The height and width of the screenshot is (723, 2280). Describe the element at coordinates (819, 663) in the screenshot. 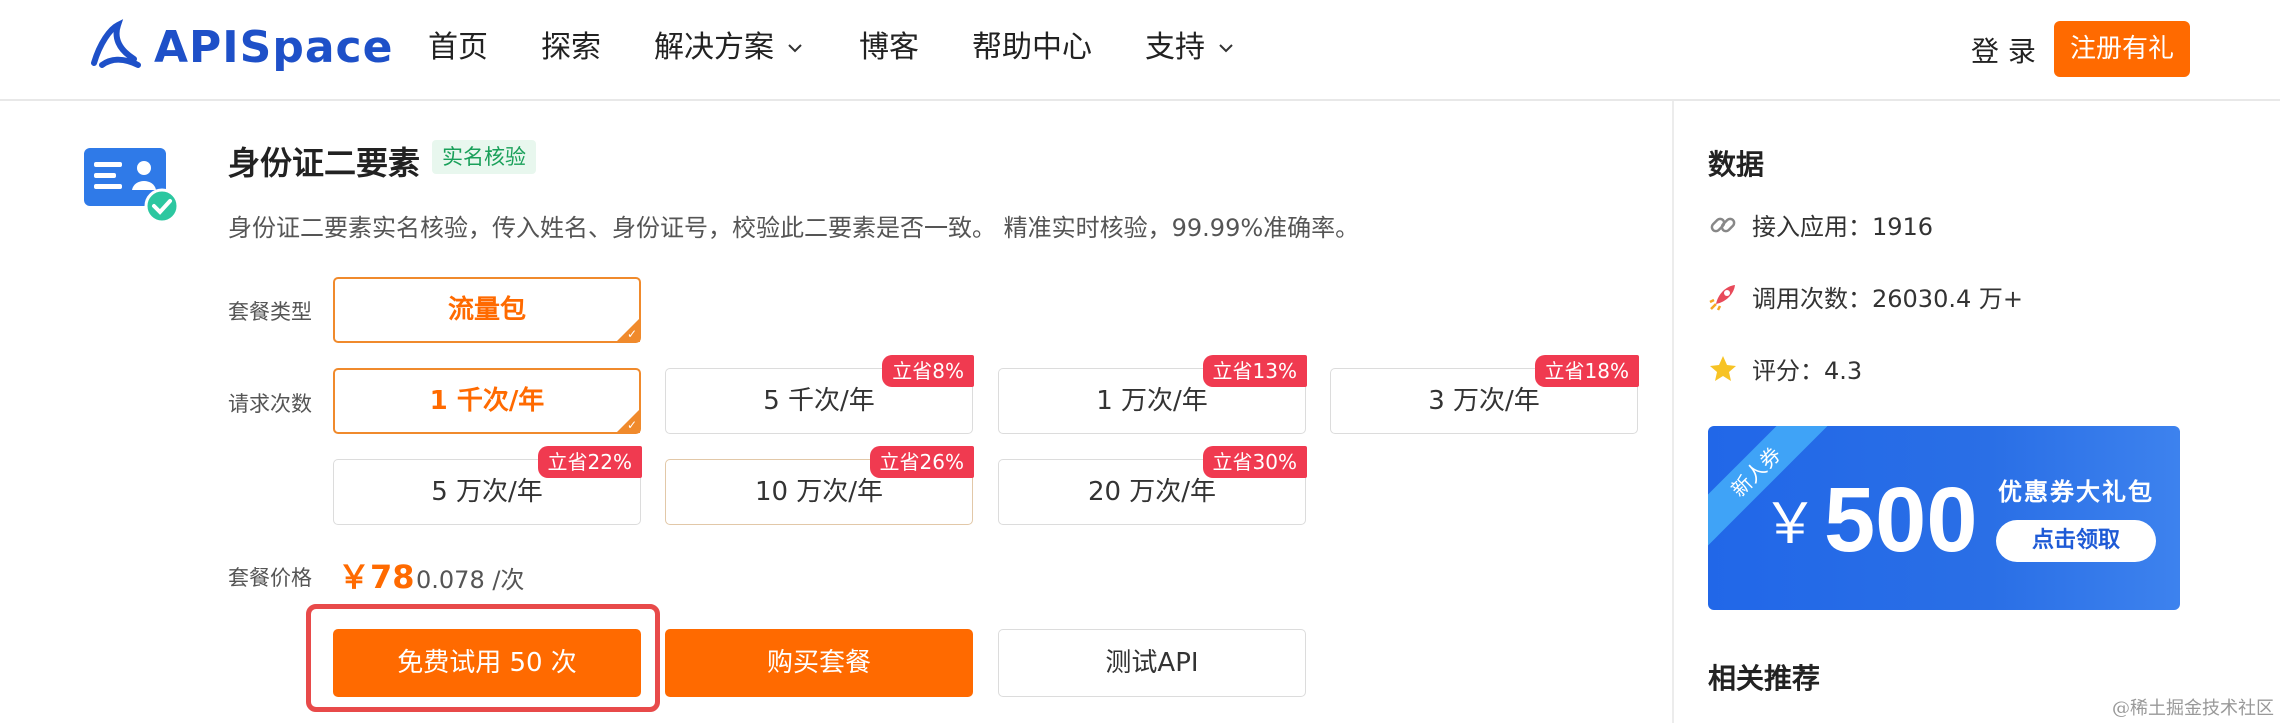

I see `buy-package-button: 购买套餐` at that location.